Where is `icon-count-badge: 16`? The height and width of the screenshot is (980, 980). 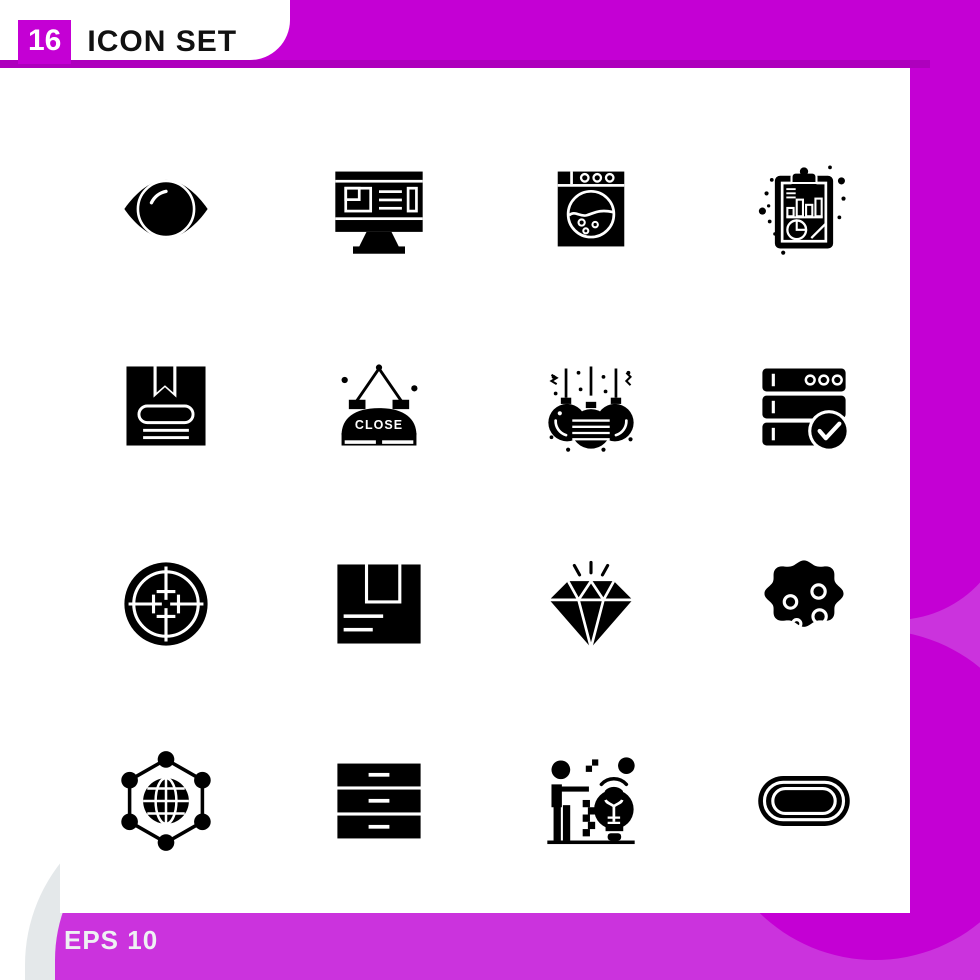 icon-count-badge: 16 is located at coordinates (45, 42).